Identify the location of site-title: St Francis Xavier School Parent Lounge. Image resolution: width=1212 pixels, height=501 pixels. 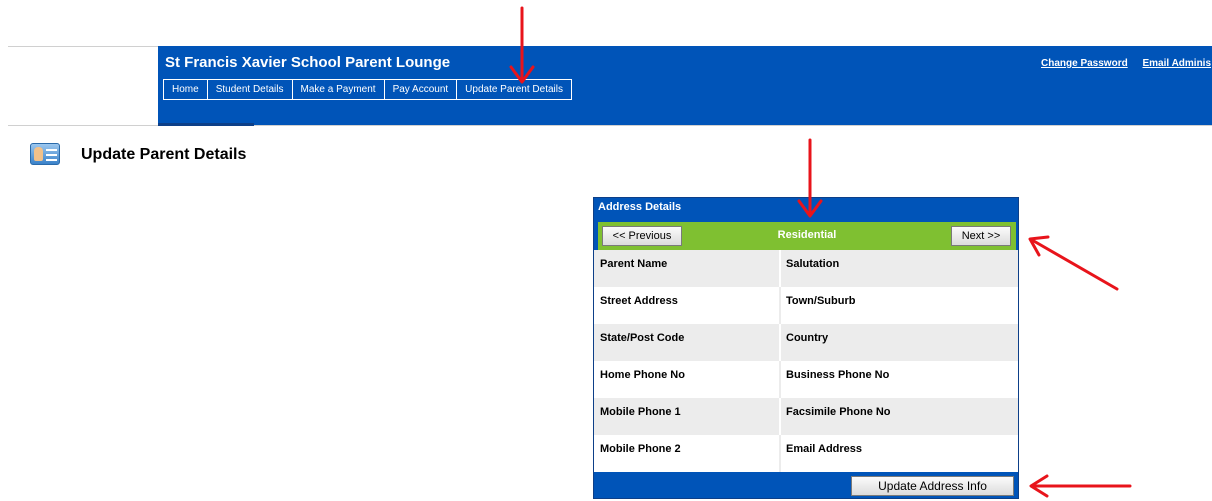
(308, 62).